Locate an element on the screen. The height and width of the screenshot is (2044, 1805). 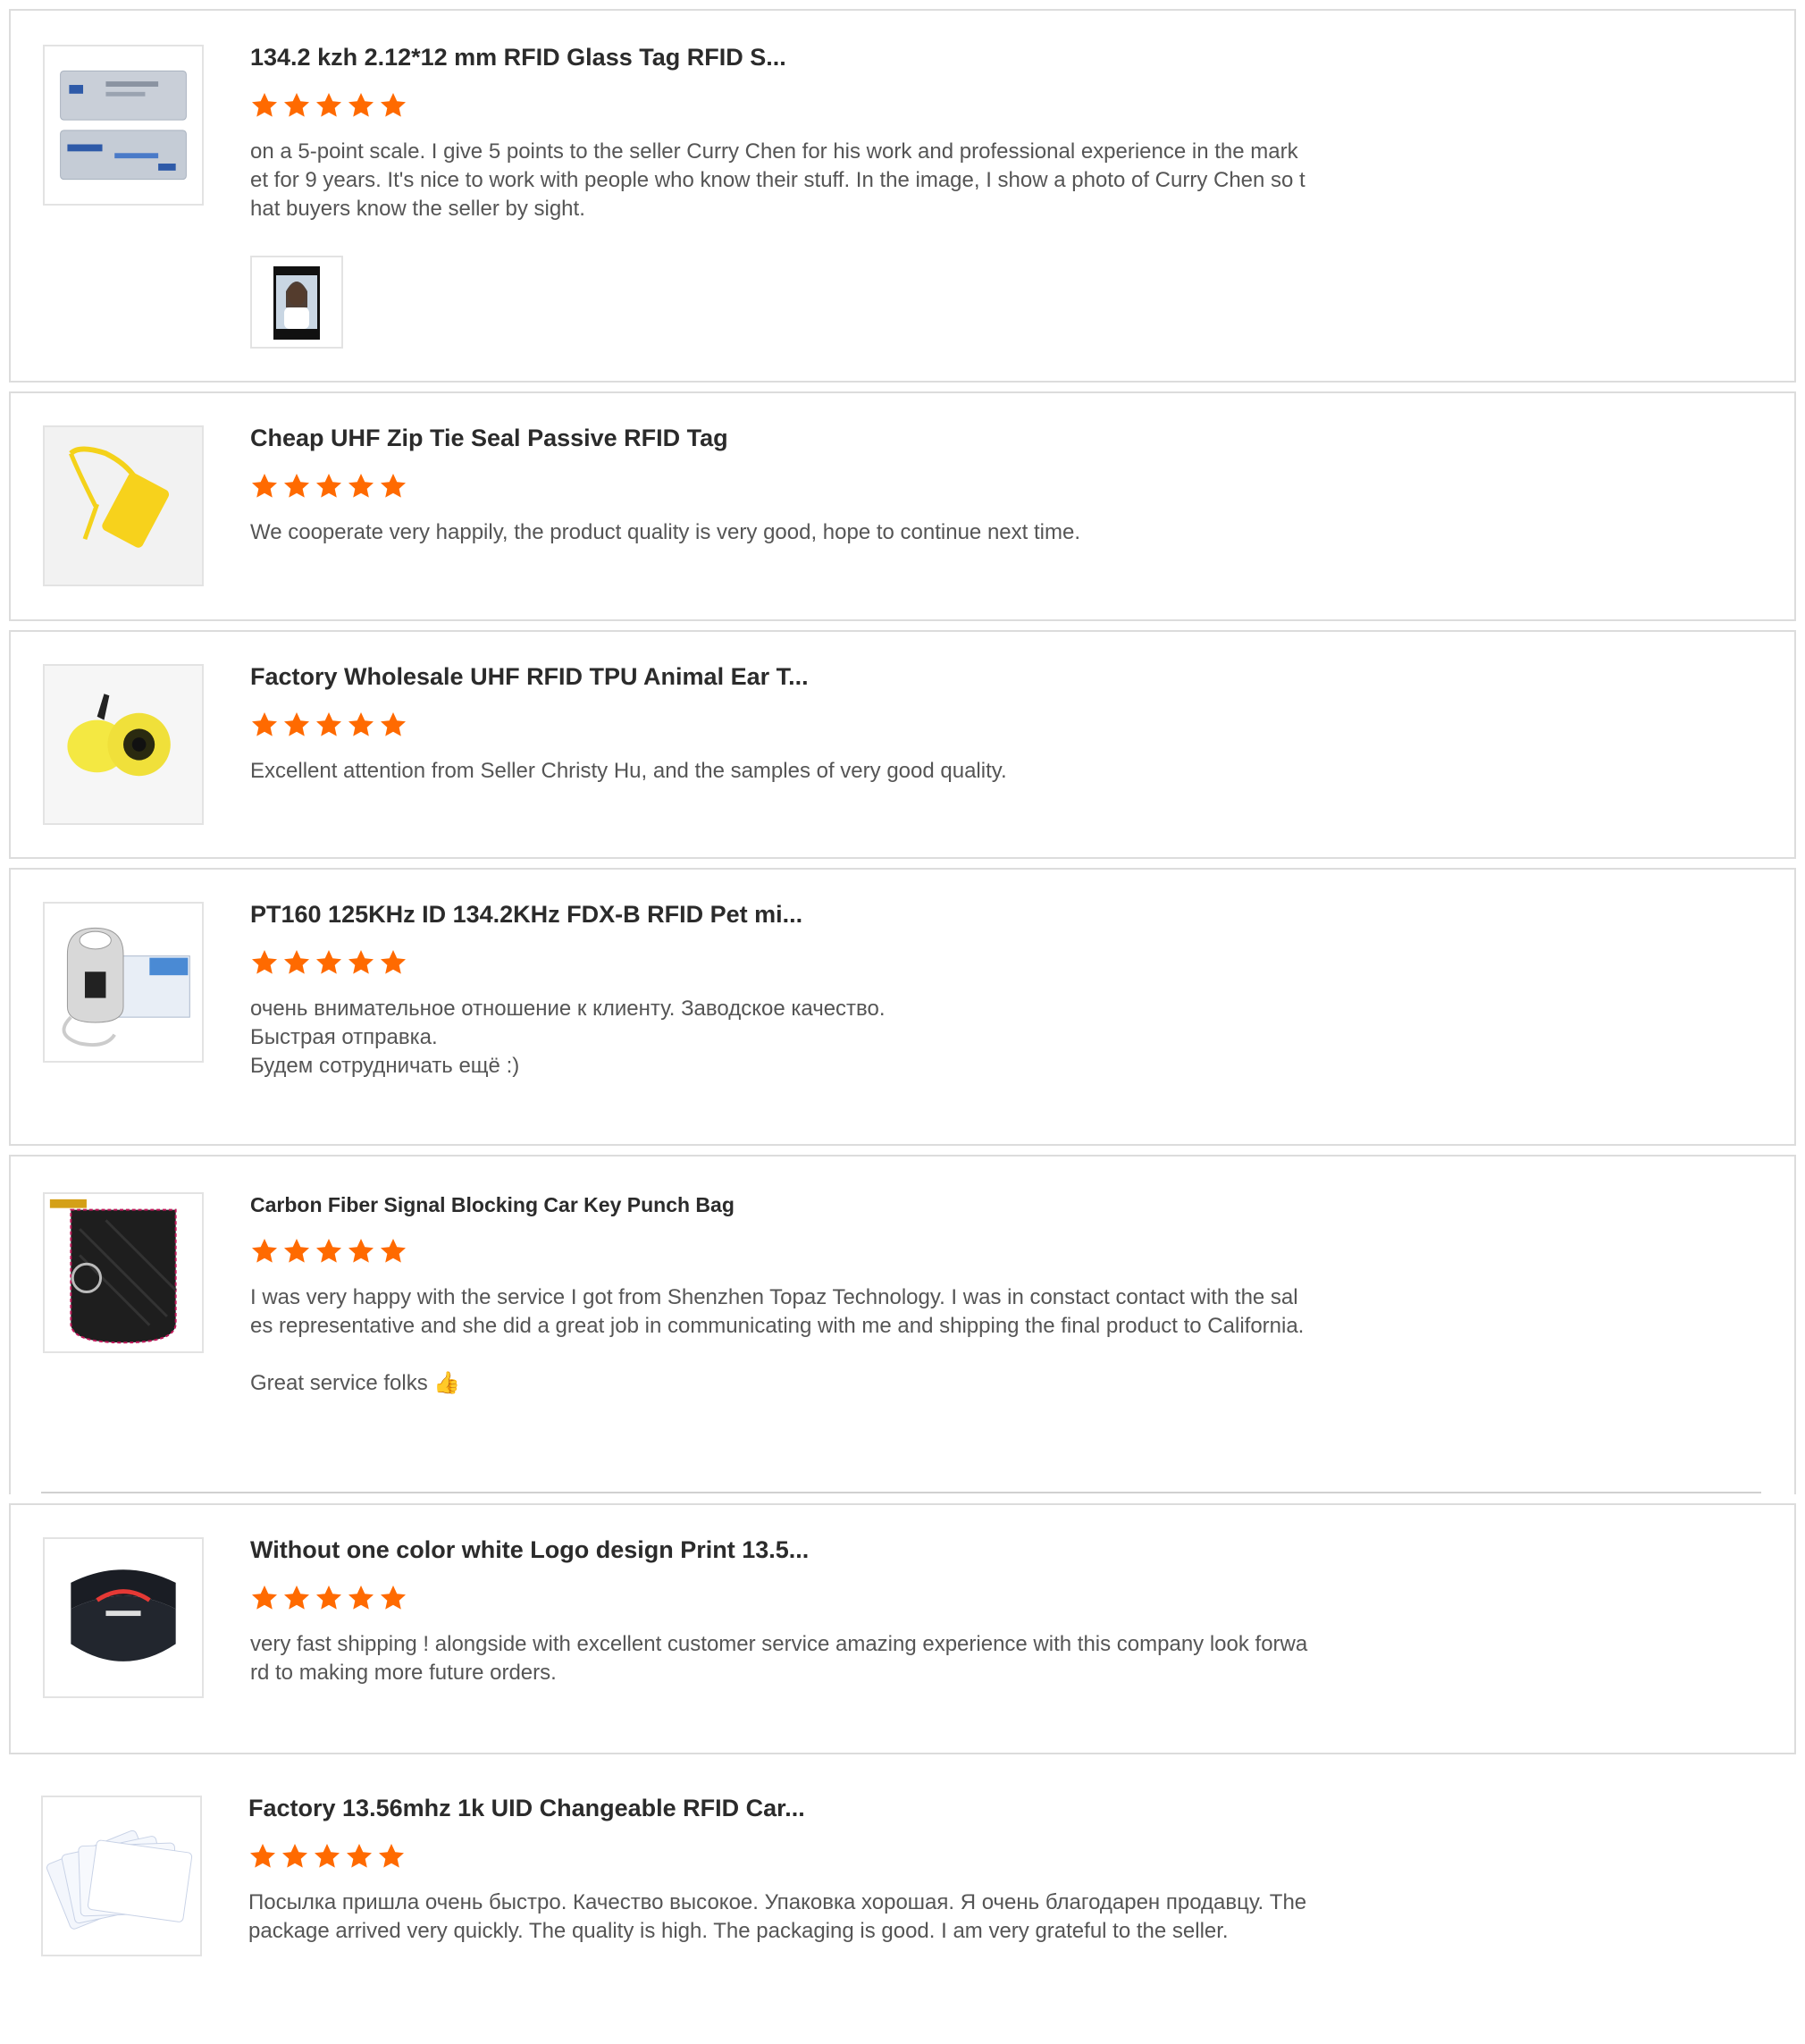
divider is located at coordinates (901, 1493).